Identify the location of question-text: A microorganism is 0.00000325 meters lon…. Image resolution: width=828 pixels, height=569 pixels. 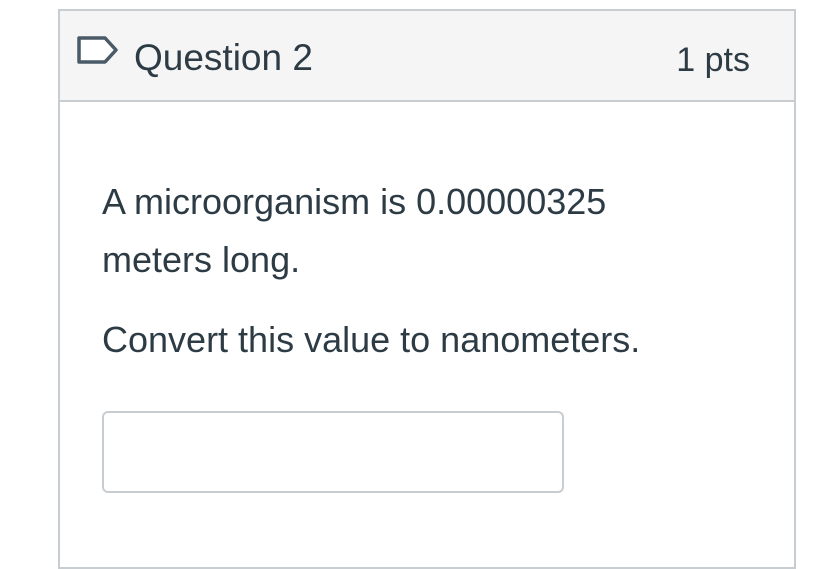
(354, 230).